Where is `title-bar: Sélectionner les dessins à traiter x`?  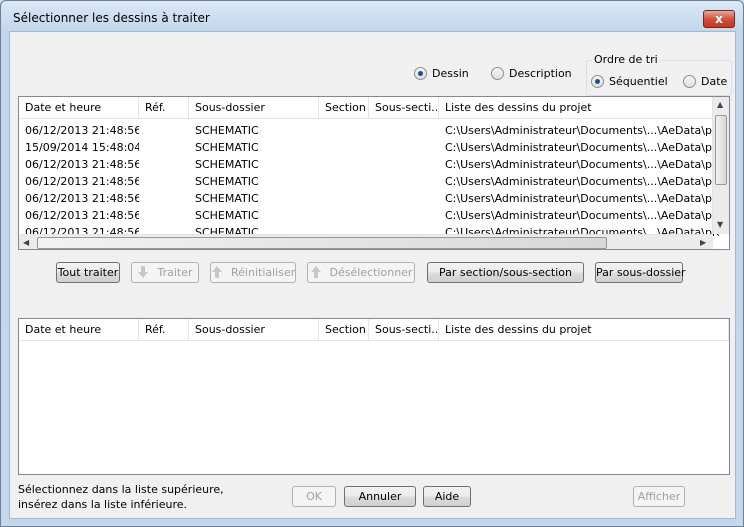 title-bar: Sélectionner les dessins à traiter x is located at coordinates (372, 16).